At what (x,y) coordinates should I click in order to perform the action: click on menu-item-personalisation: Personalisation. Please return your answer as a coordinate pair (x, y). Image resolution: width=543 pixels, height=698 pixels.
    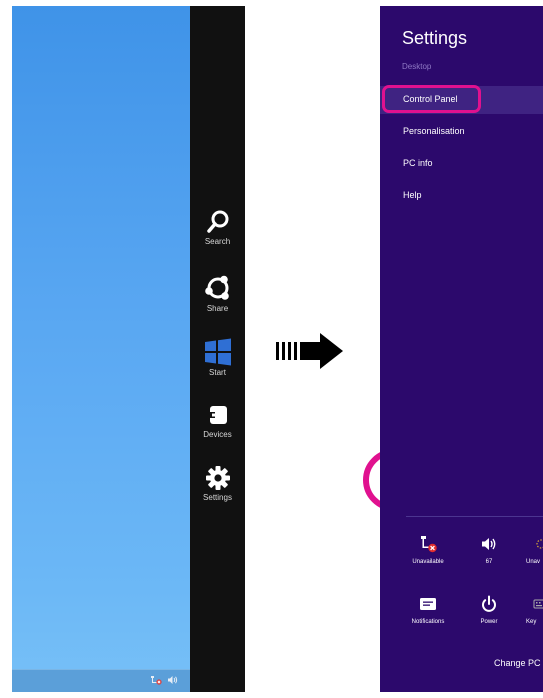
    Looking at the image, I should click on (461, 132).